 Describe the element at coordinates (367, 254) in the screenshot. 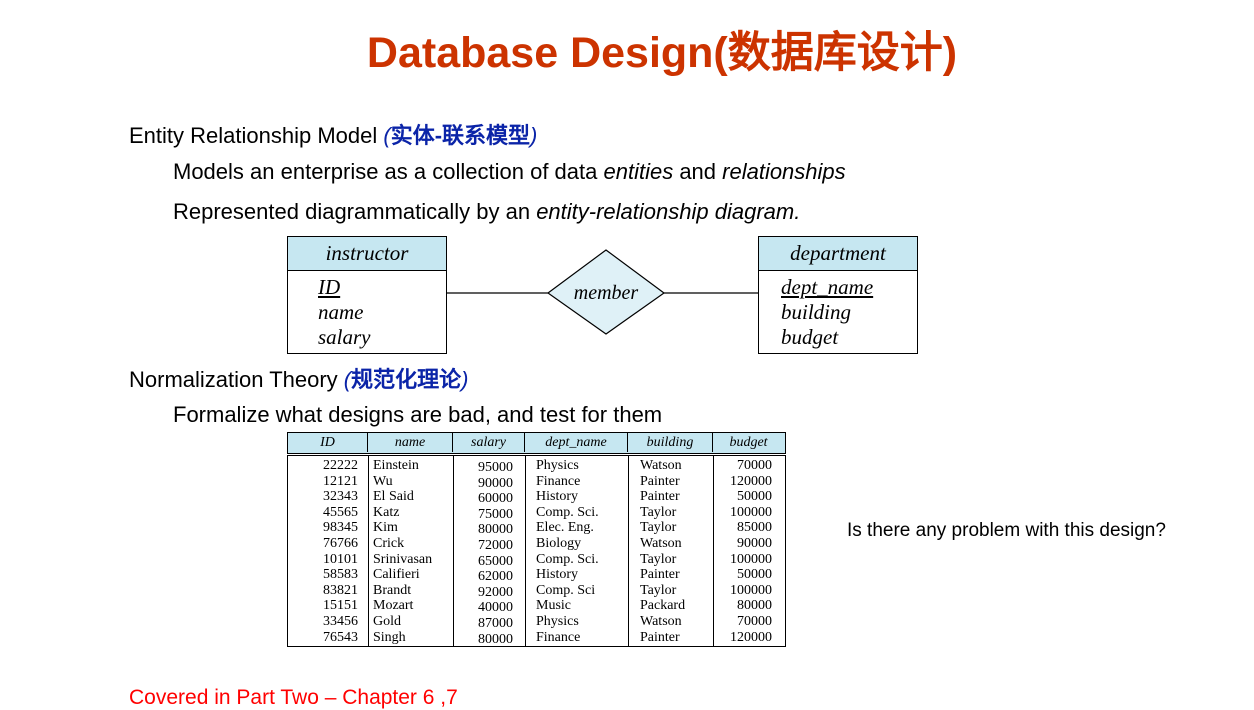

I see `entity-instructor-name: instructor` at that location.